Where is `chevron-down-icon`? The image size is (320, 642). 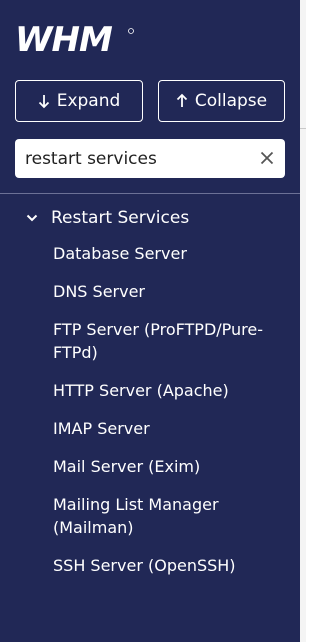 chevron-down-icon is located at coordinates (32, 218).